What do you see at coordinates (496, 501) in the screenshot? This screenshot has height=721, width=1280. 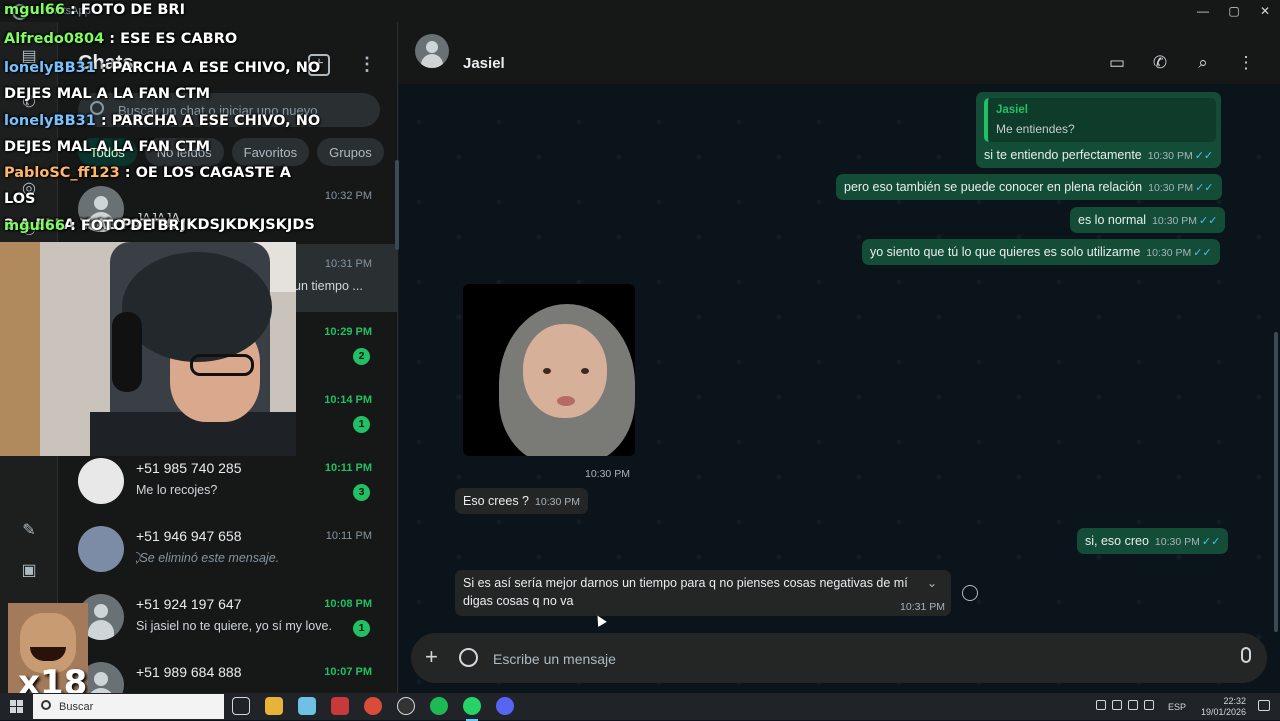 I see `message-text: Eso crees ?` at bounding box center [496, 501].